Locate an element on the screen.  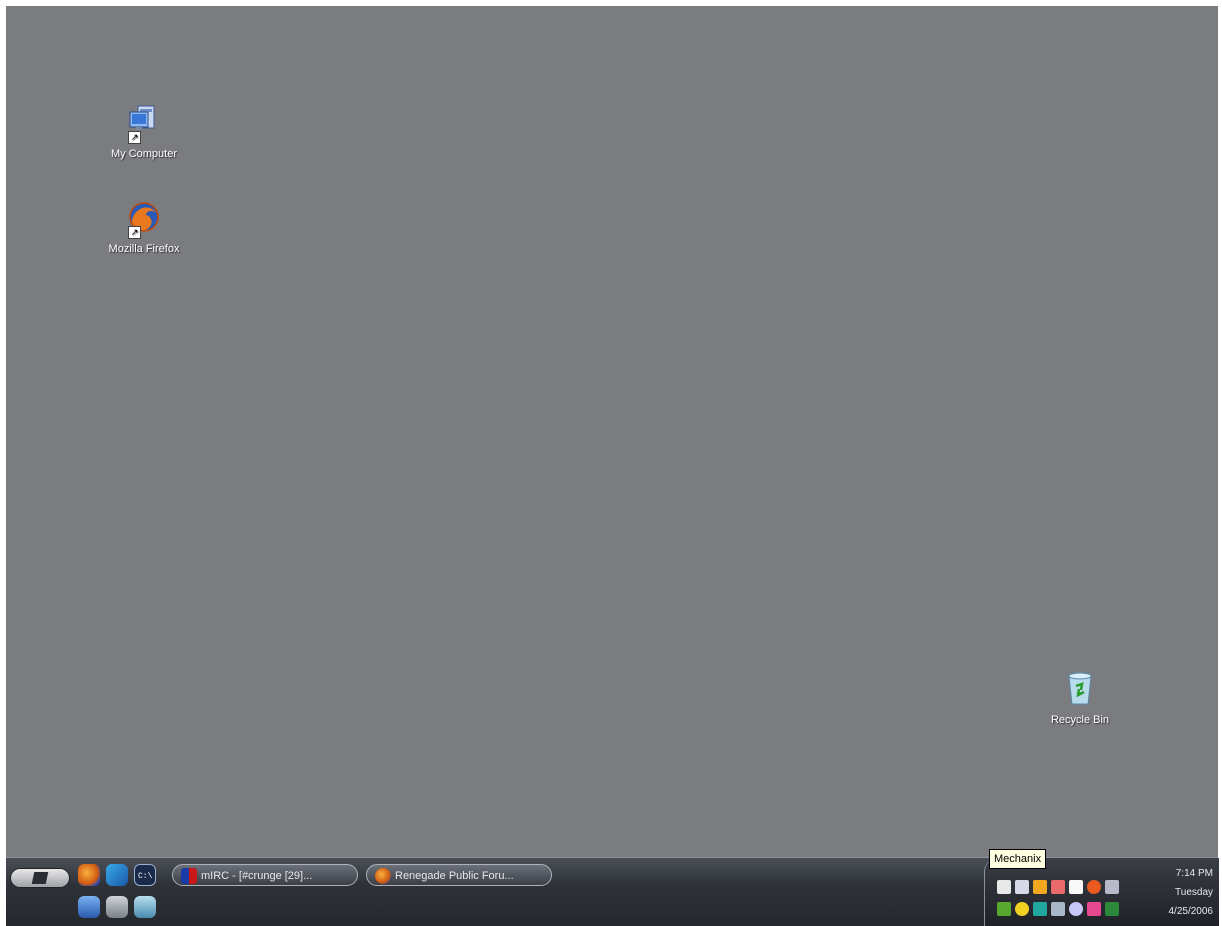
clock: 7:14 PM Tuesday 4/25/2006 is located at coordinates (1183, 892).